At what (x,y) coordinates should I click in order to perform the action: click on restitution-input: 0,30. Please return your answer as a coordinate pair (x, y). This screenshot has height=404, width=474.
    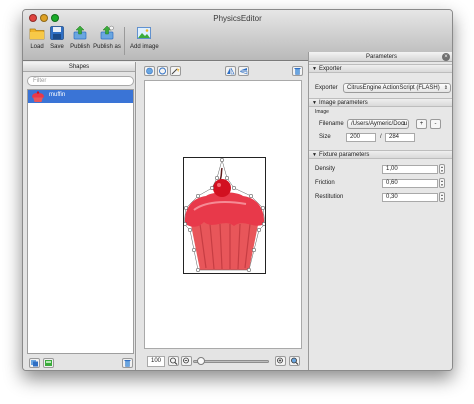
    Looking at the image, I should click on (410, 197).